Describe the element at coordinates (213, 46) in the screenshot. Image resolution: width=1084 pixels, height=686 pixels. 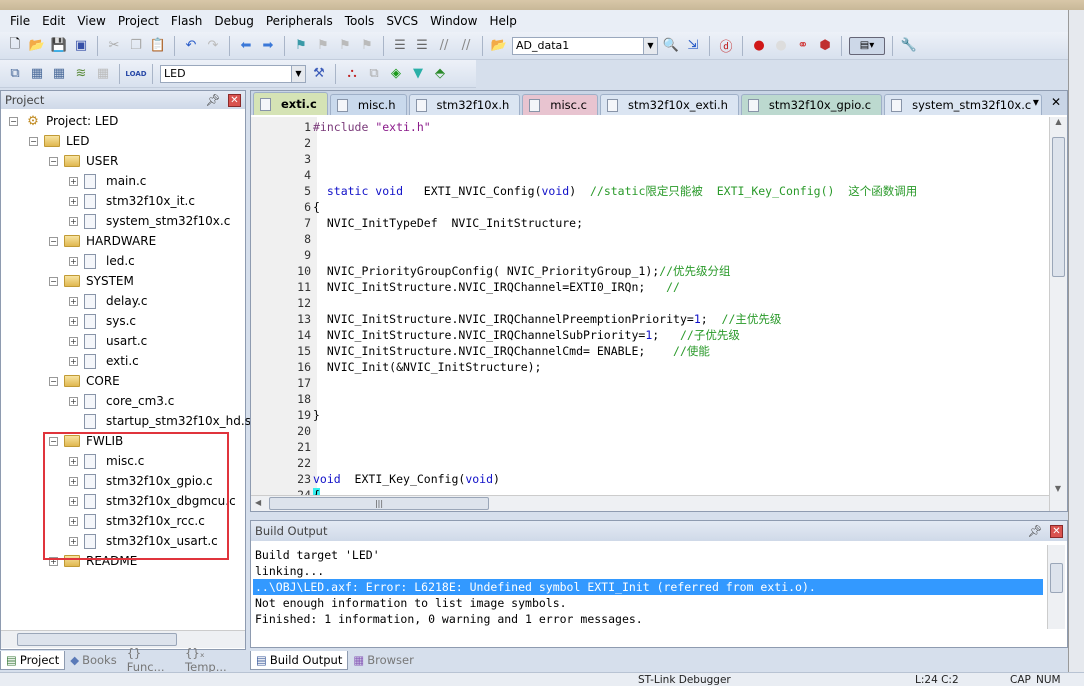
I see `redo-icon: ↷` at that location.